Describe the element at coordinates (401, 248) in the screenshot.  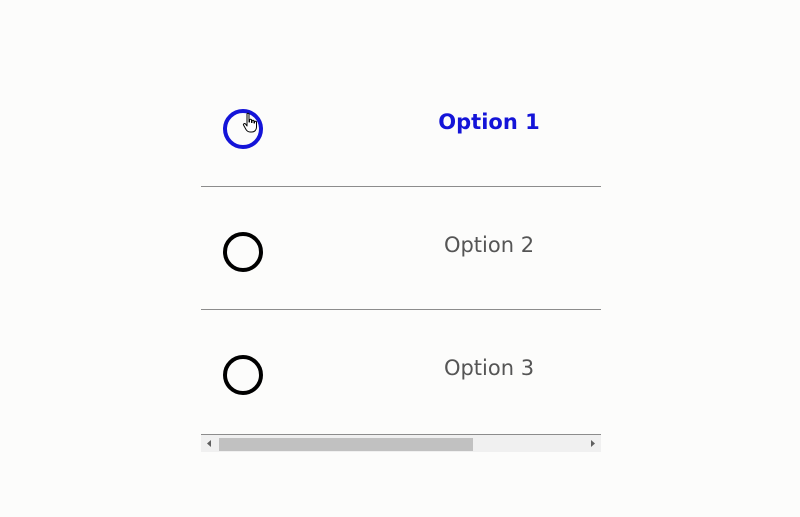
I see `radio-option-2: Option 2` at that location.